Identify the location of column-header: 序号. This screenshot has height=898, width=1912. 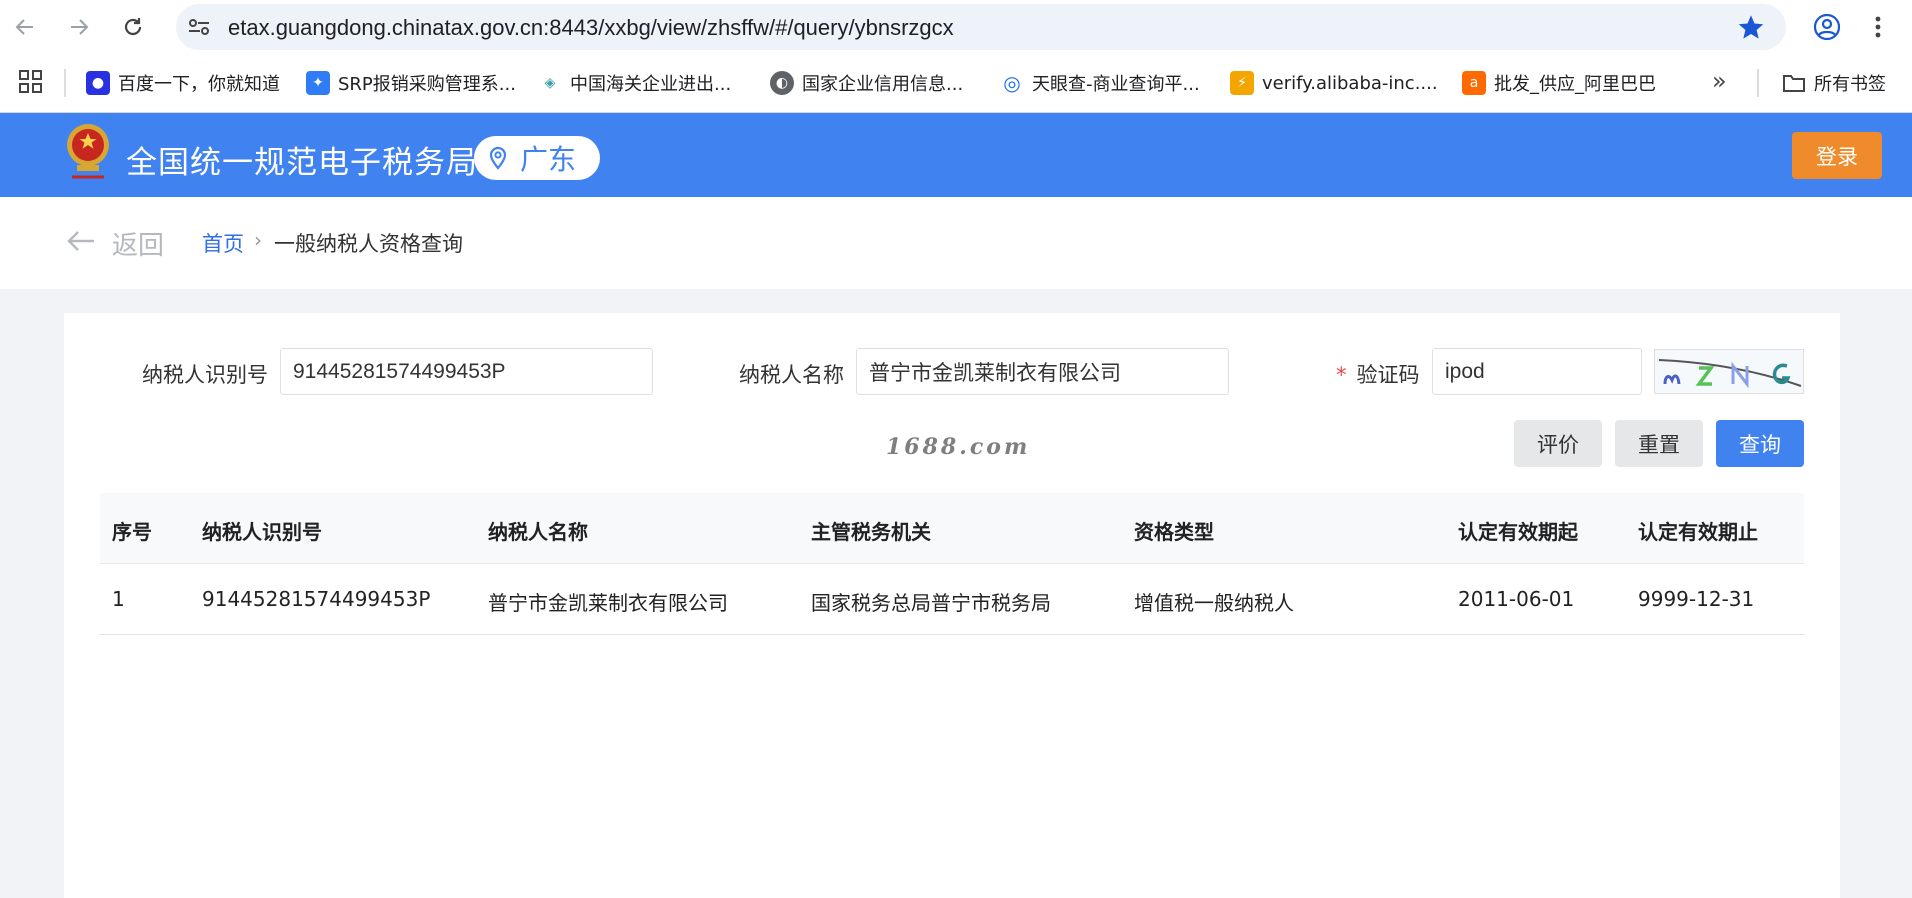
(132, 532).